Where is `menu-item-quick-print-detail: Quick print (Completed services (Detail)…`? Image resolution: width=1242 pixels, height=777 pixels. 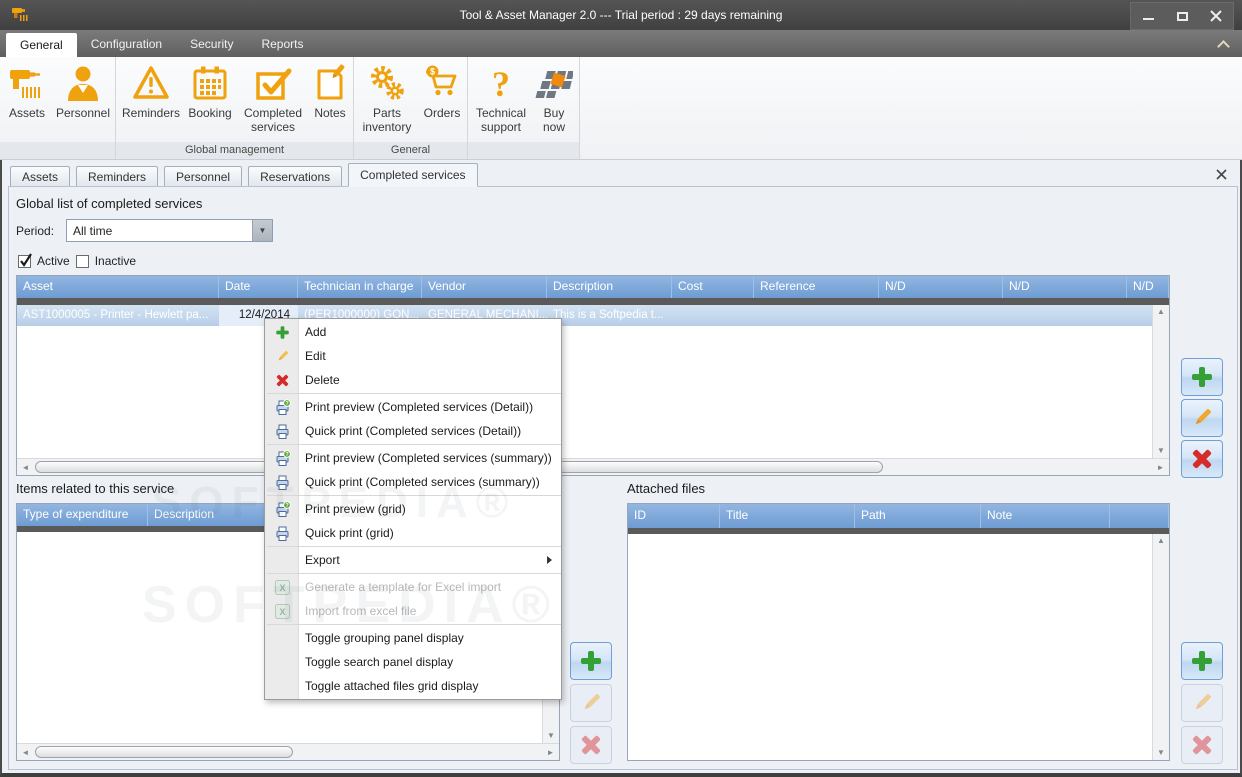 menu-item-quick-print-detail: Quick print (Completed services (Detail)… is located at coordinates (413, 431).